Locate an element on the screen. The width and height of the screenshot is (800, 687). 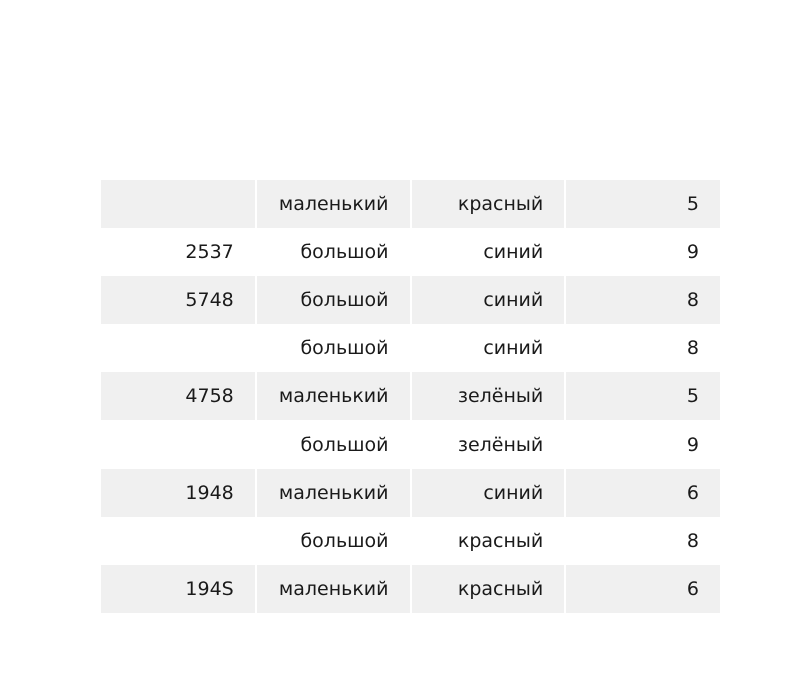
table-cell: 5748 is located at coordinates (178, 300).